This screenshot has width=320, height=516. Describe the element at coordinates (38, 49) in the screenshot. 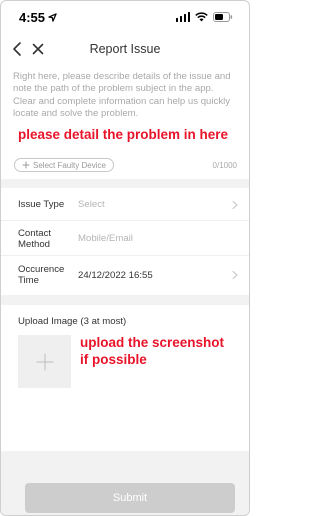

I see `close-icon` at that location.